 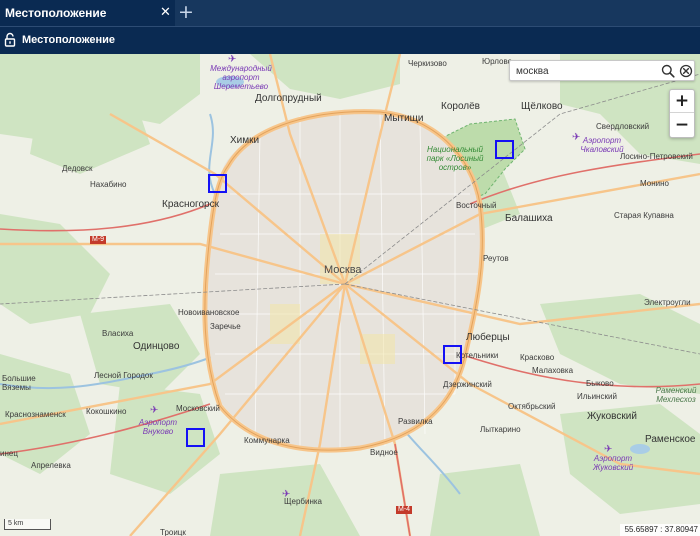 I want to click on map-label-moskva: Москва, so click(x=343, y=270).